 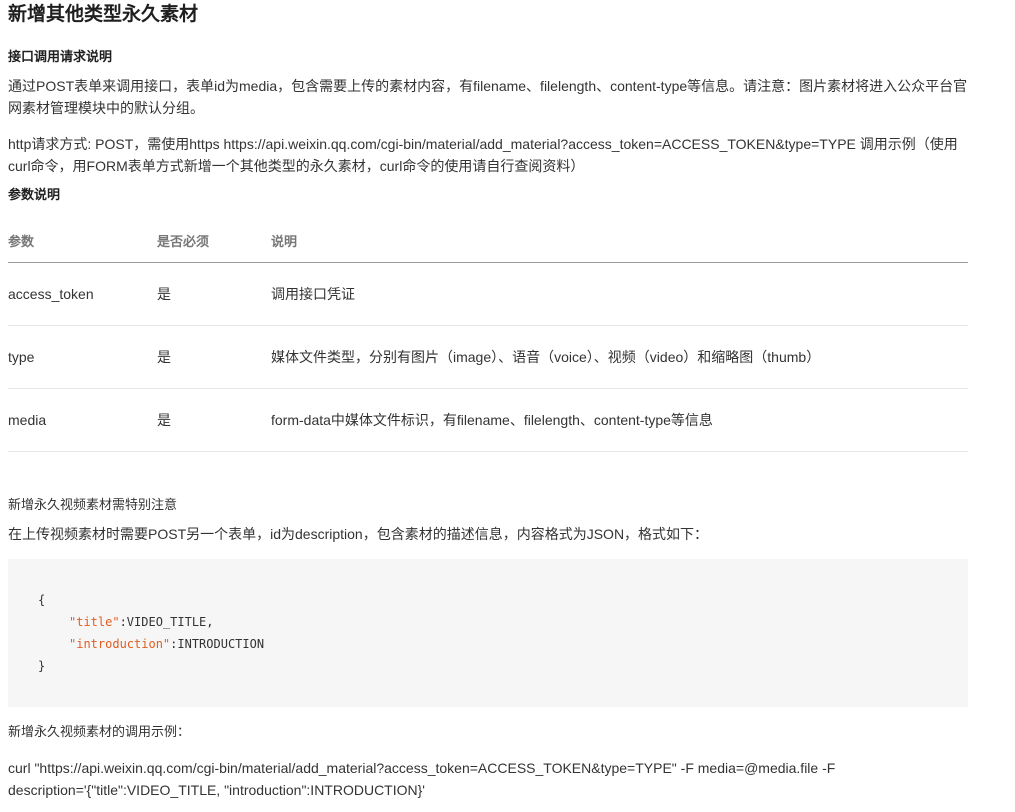 I want to click on page-title: 新增其他类型永久素材, so click(x=103, y=14).